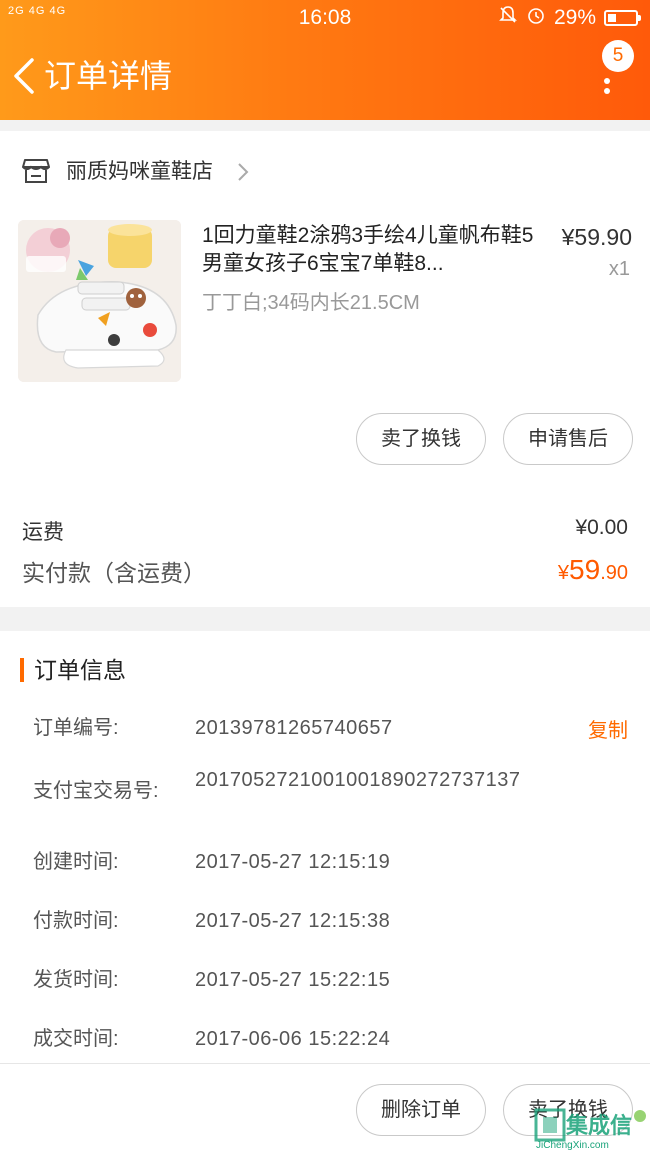 Image resolution: width=650 pixels, height=1155 pixels. I want to click on product-sku: 丁丁白;34码内长21.5CM, so click(311, 303).